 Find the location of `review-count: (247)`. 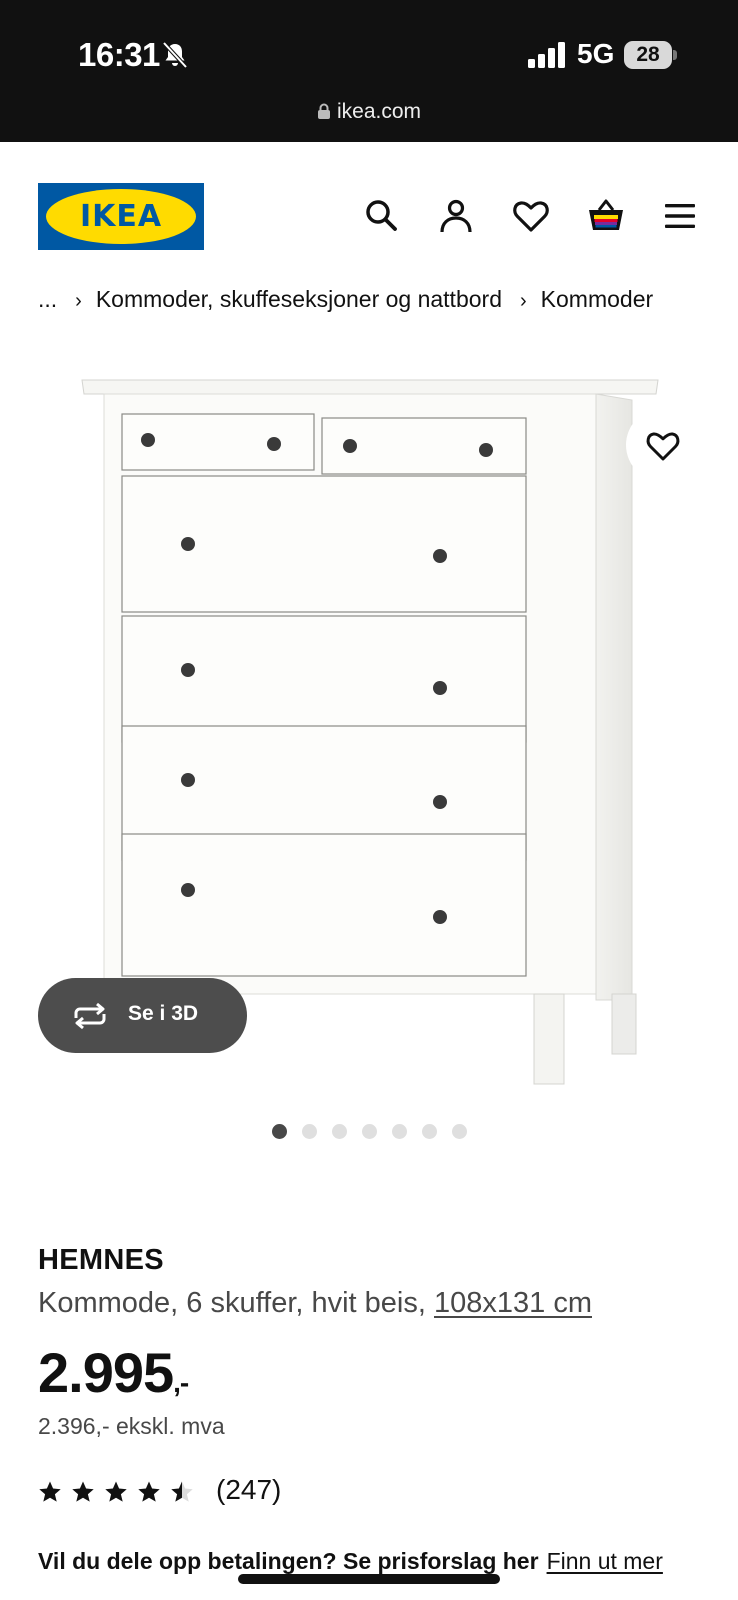

review-count: (247) is located at coordinates (248, 1490).